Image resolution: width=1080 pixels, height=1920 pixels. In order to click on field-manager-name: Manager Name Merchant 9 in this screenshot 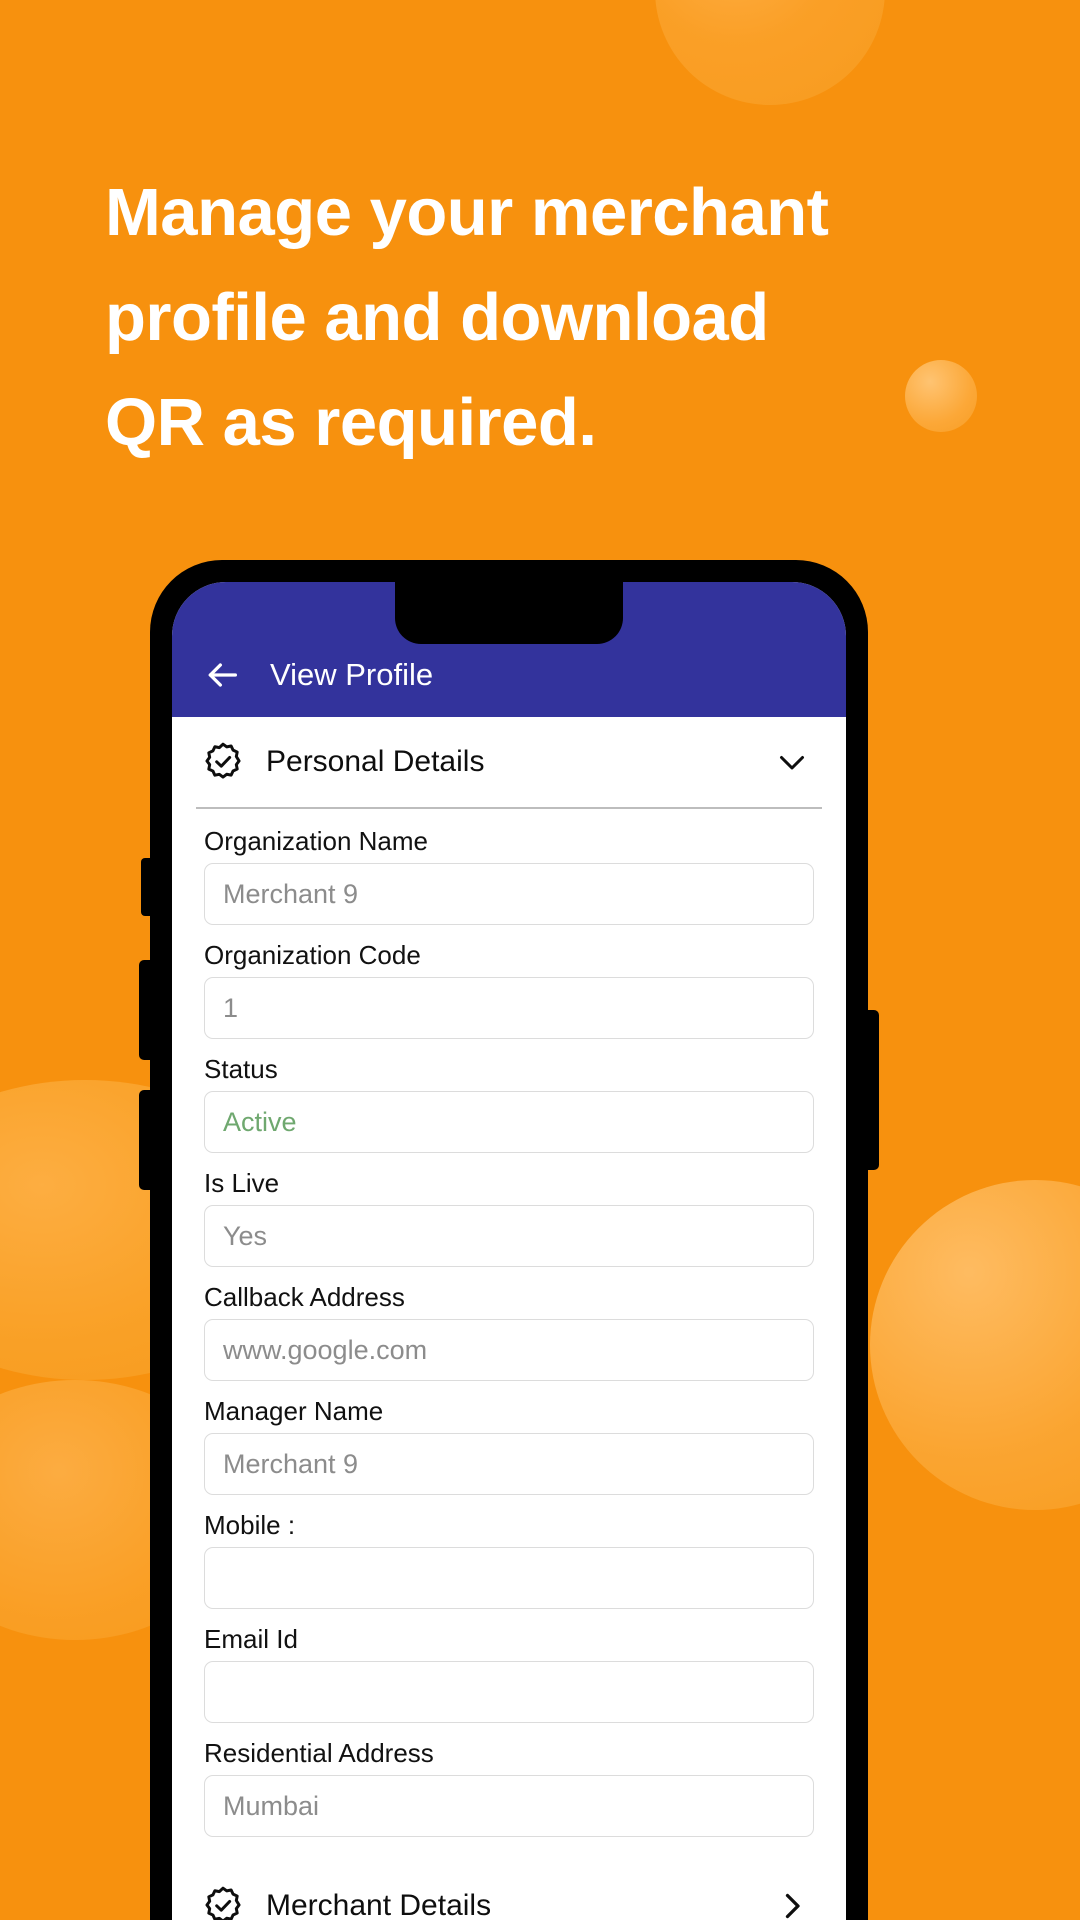, I will do `click(509, 1442)`.